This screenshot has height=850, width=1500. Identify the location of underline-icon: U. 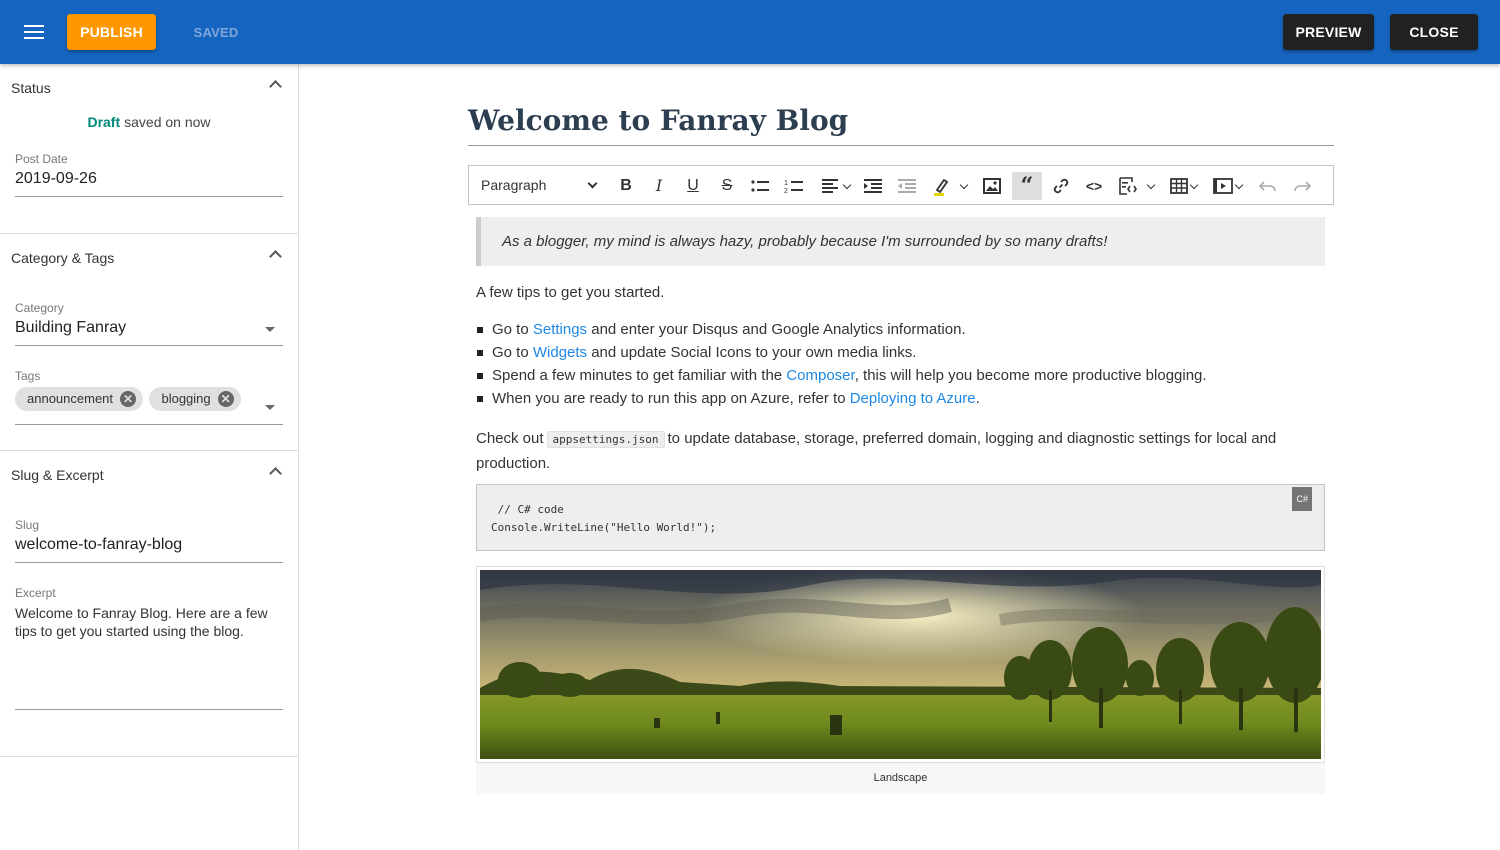
(693, 186).